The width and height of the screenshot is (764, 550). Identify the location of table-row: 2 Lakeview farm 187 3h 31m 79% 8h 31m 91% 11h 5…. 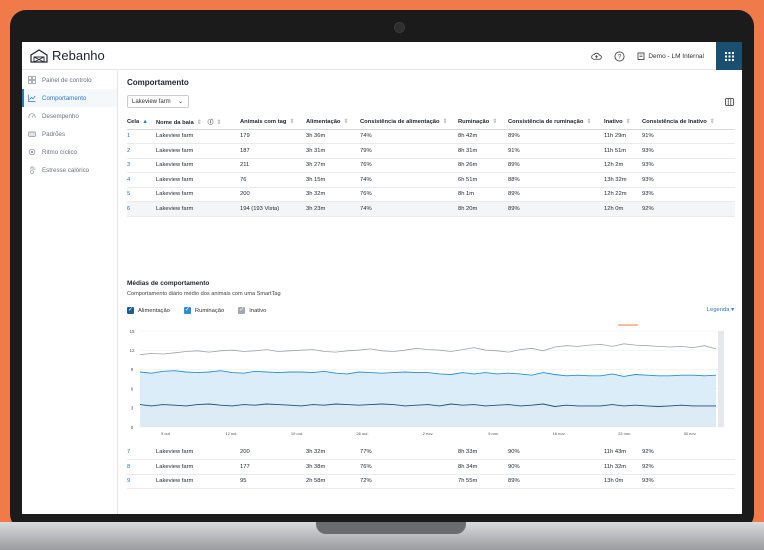
(431, 151).